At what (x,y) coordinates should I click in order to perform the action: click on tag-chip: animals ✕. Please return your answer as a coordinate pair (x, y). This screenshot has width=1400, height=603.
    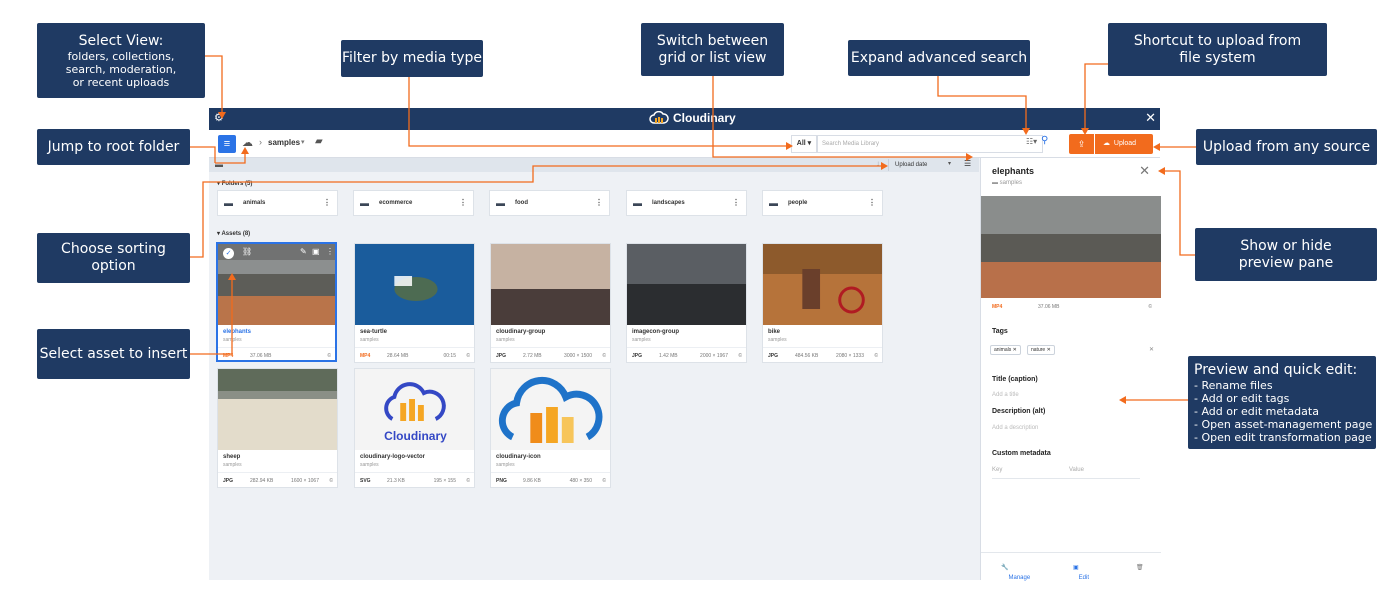
    Looking at the image, I should click on (1005, 350).